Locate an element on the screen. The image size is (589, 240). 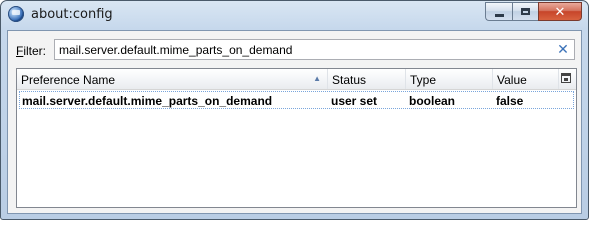
cell-status: user set is located at coordinates (354, 101).